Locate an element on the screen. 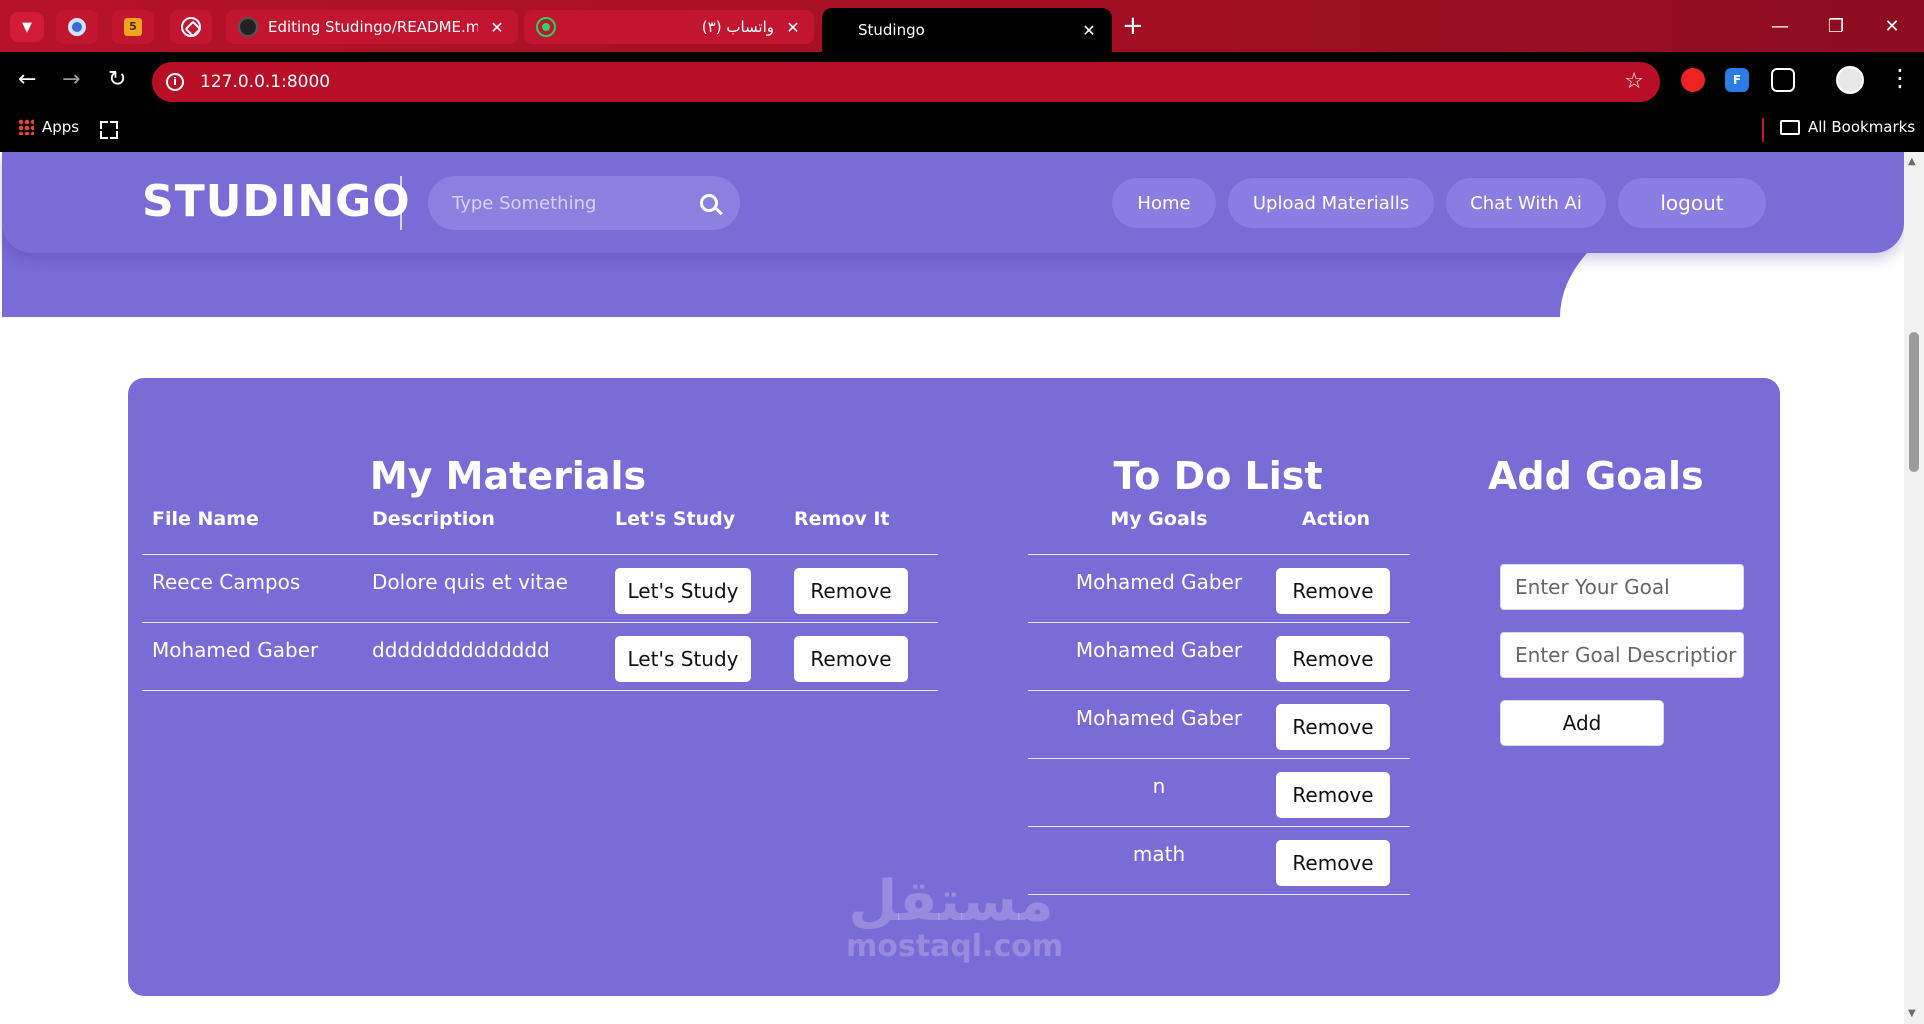 The height and width of the screenshot is (1024, 1924). tab-groups-button is located at coordinates (109, 130).